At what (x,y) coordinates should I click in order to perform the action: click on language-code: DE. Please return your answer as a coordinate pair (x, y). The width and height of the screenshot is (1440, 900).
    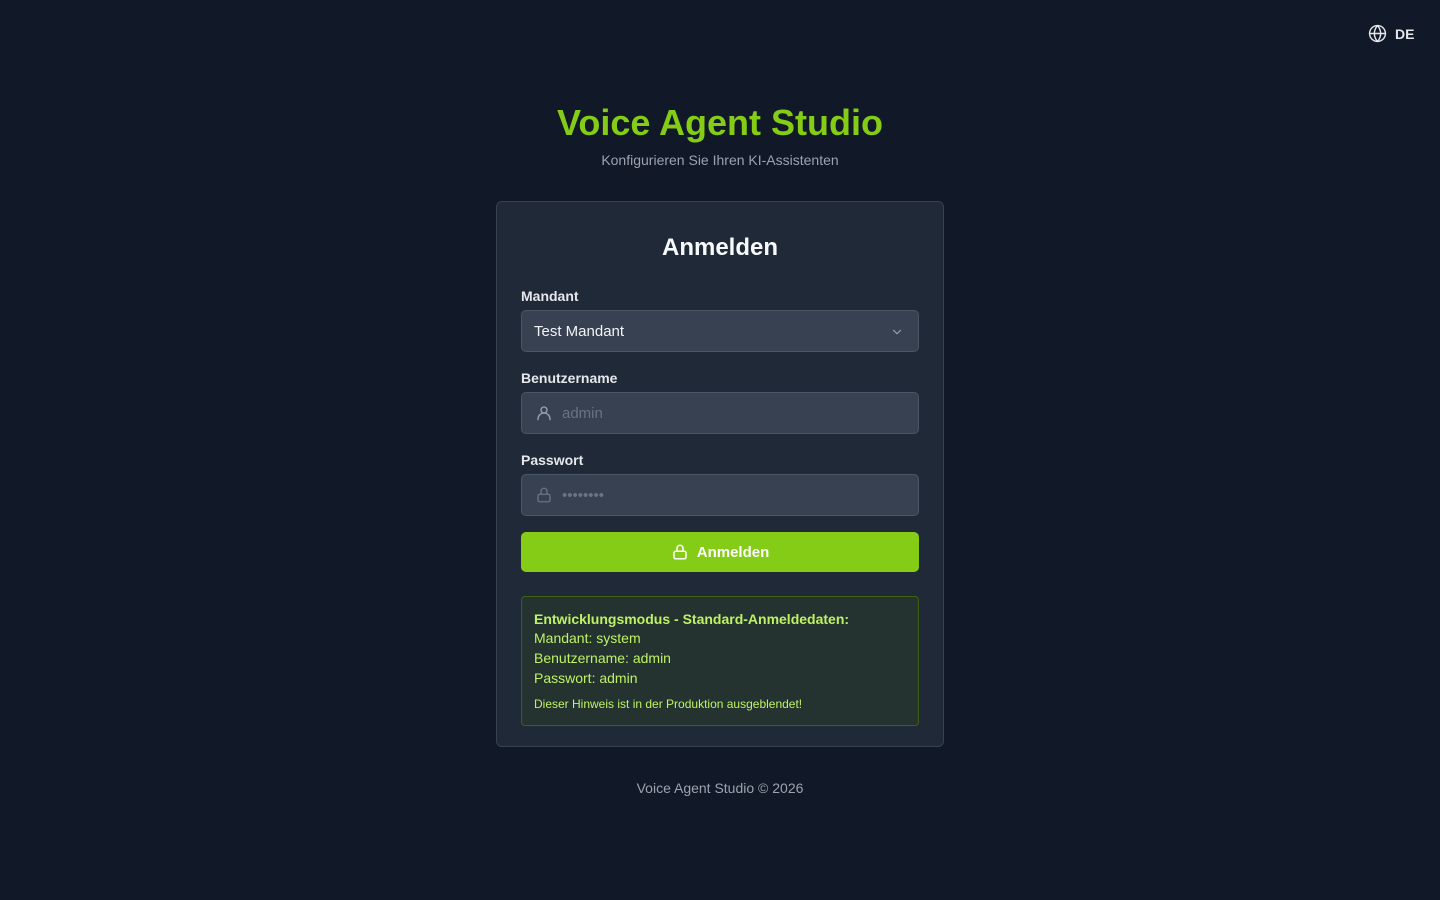
    Looking at the image, I should click on (1405, 33).